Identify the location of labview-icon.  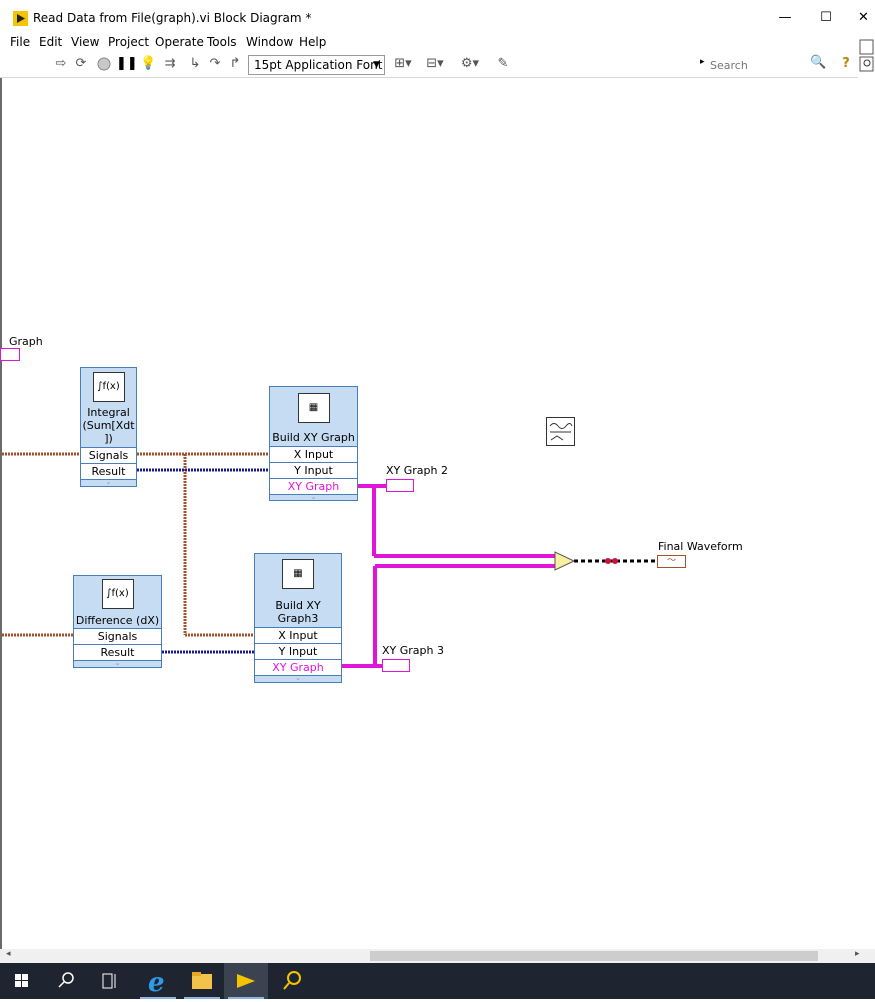
(246, 981).